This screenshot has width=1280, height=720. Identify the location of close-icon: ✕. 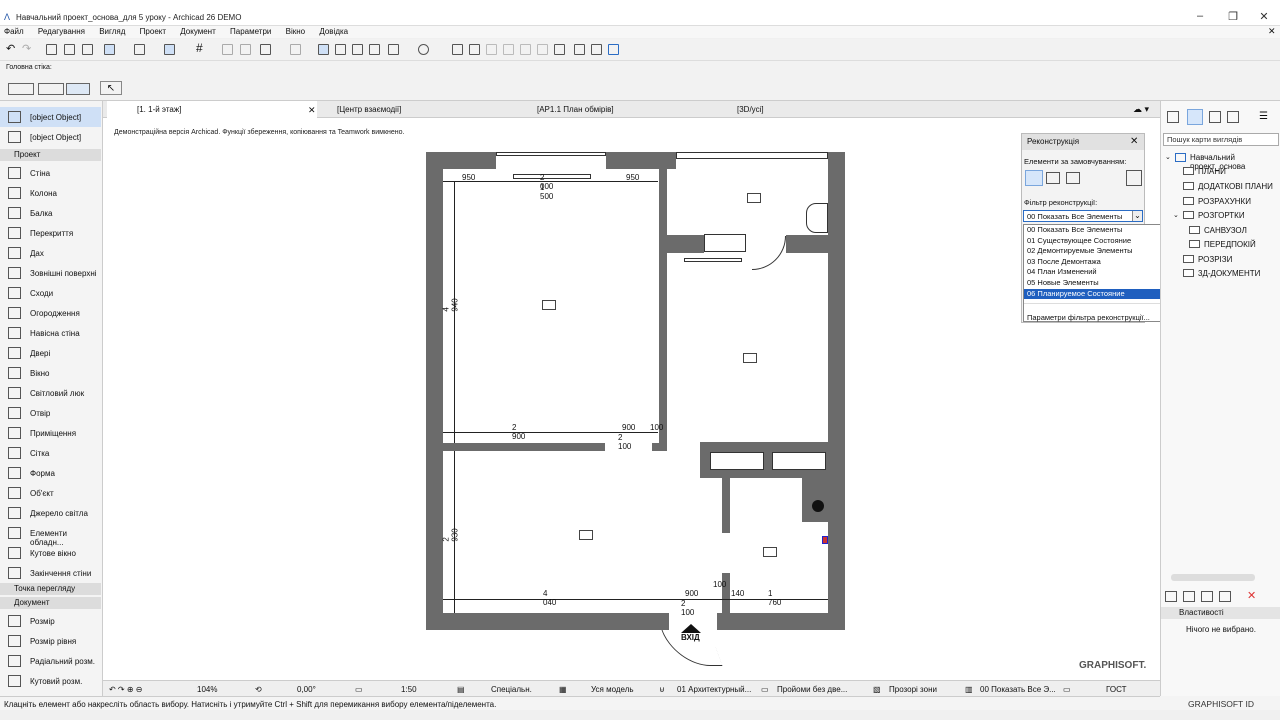
(1262, 18).